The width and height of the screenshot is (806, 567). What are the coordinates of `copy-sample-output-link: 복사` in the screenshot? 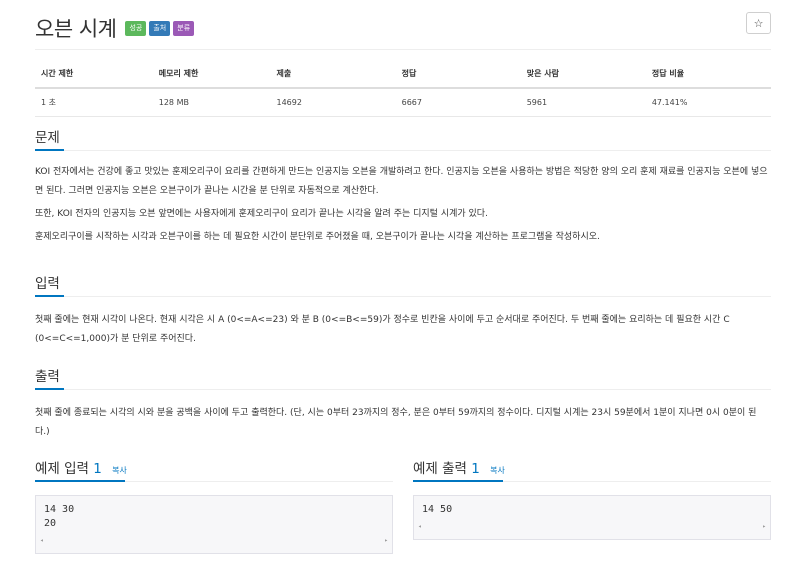 It's located at (497, 470).